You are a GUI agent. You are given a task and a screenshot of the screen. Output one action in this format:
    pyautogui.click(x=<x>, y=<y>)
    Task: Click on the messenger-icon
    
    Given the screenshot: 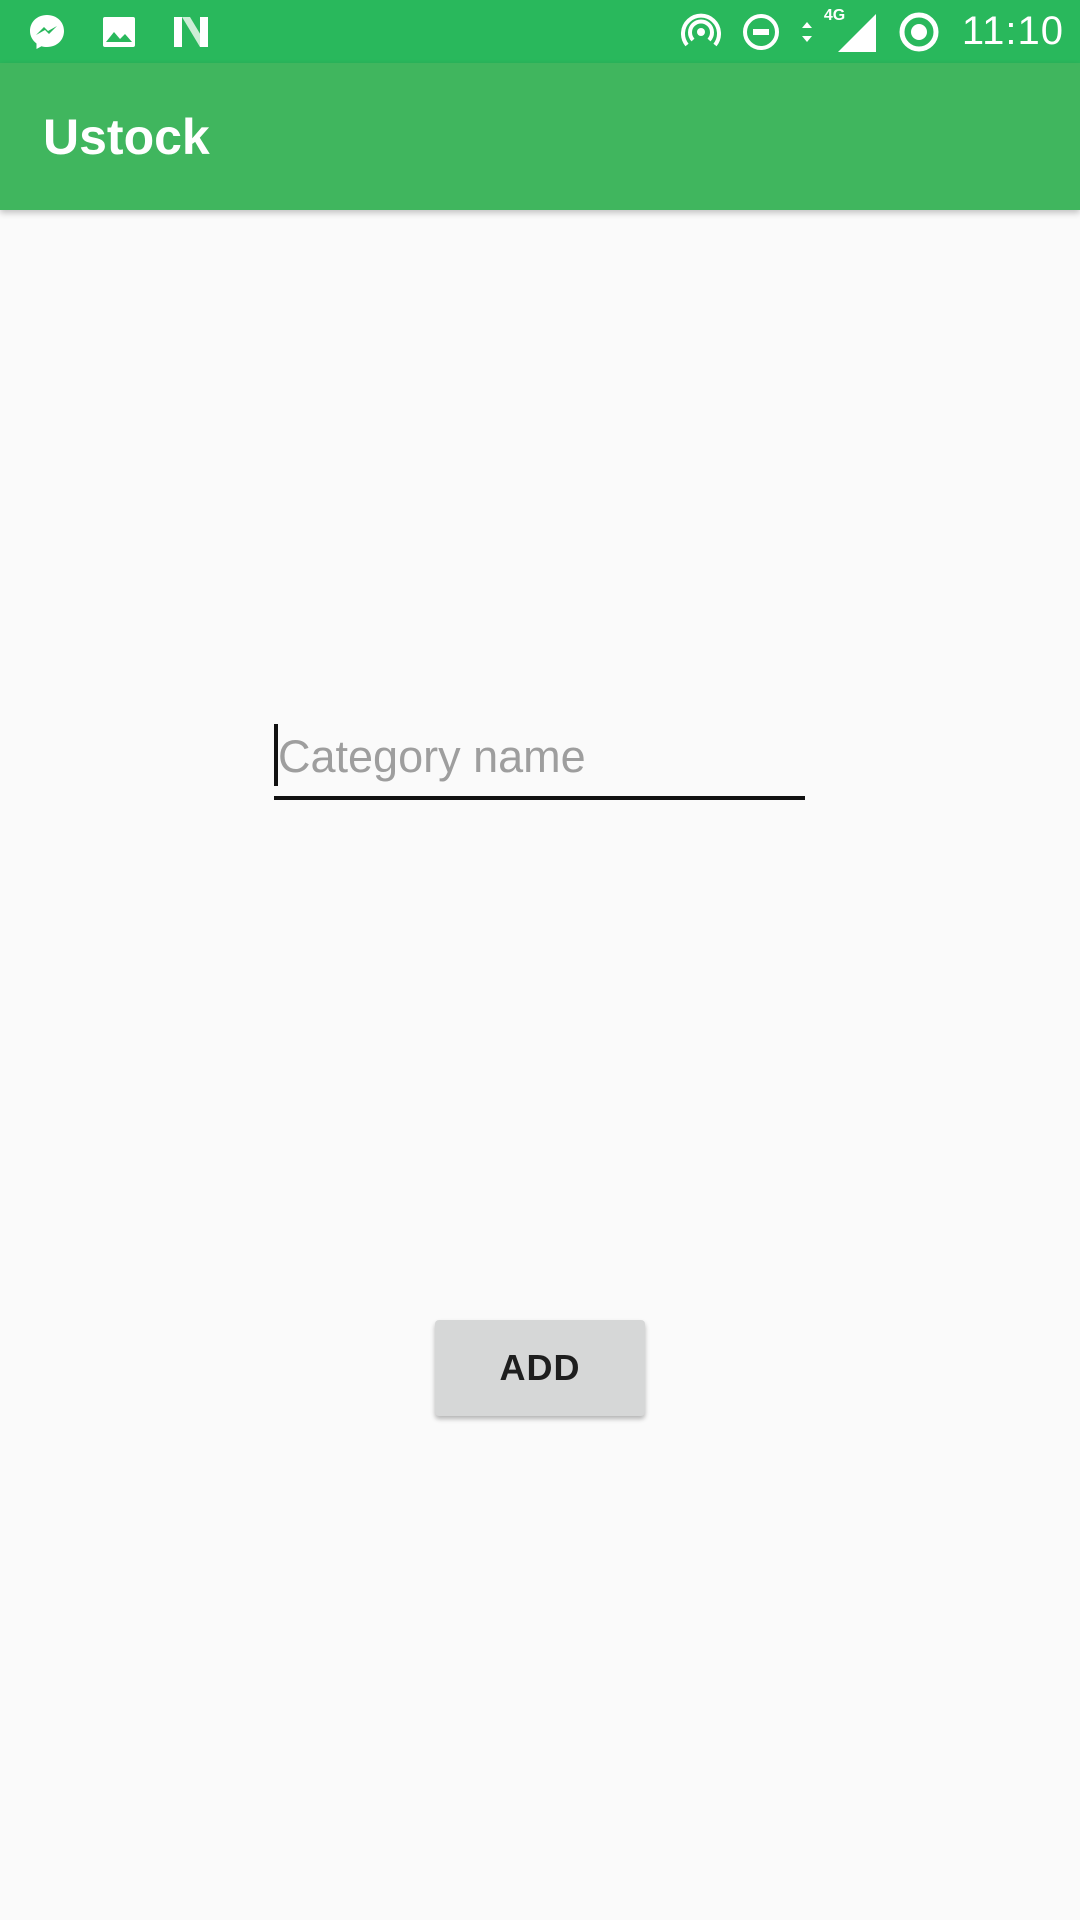 What is the action you would take?
    pyautogui.click(x=47, y=32)
    